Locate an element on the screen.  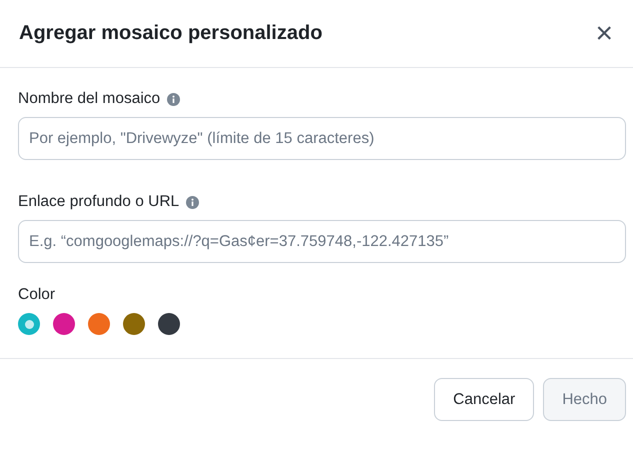
color-label: Color is located at coordinates (37, 295).